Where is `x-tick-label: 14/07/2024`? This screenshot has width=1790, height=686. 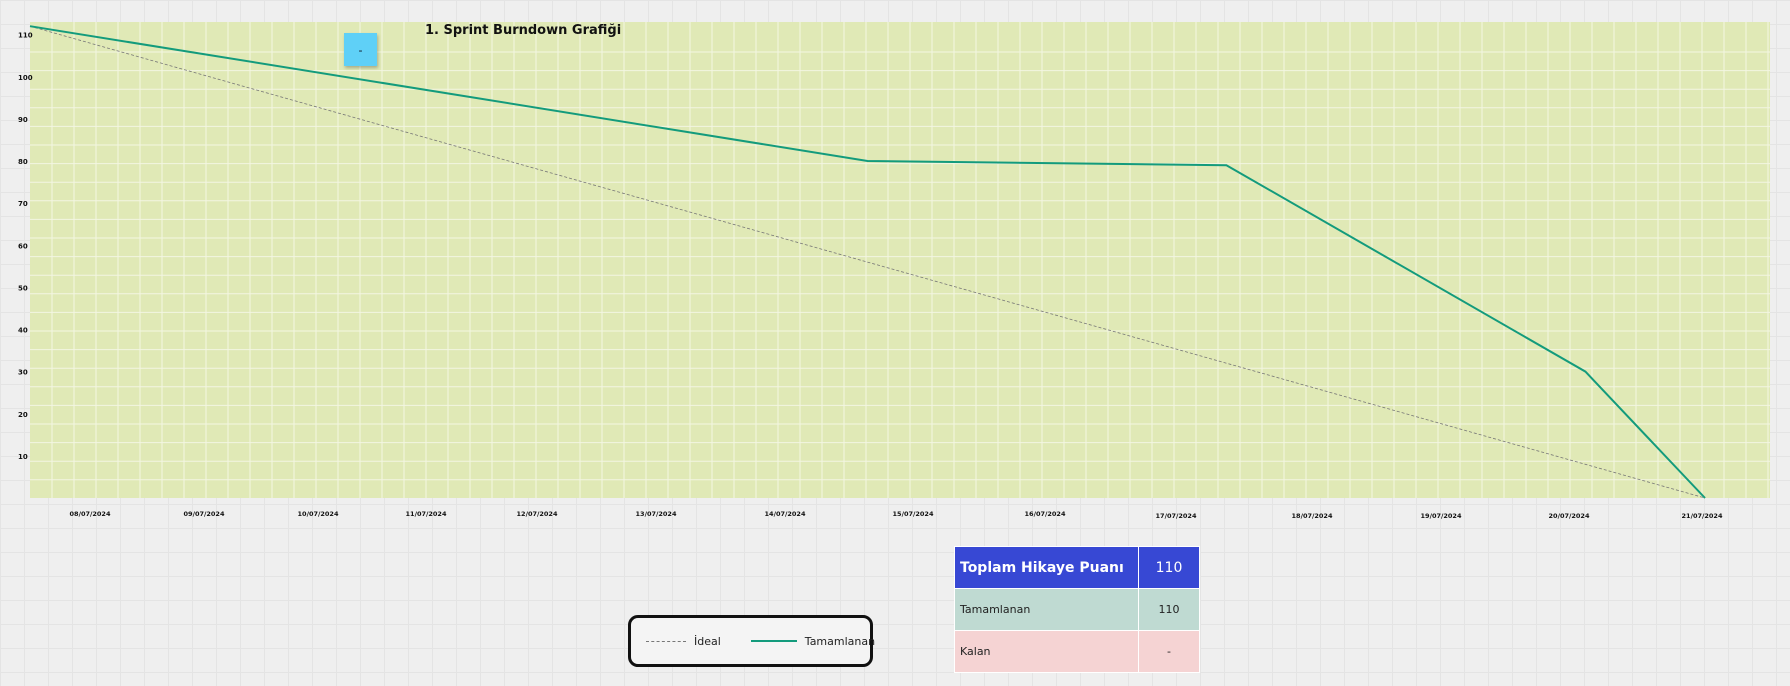 x-tick-label: 14/07/2024 is located at coordinates (785, 514).